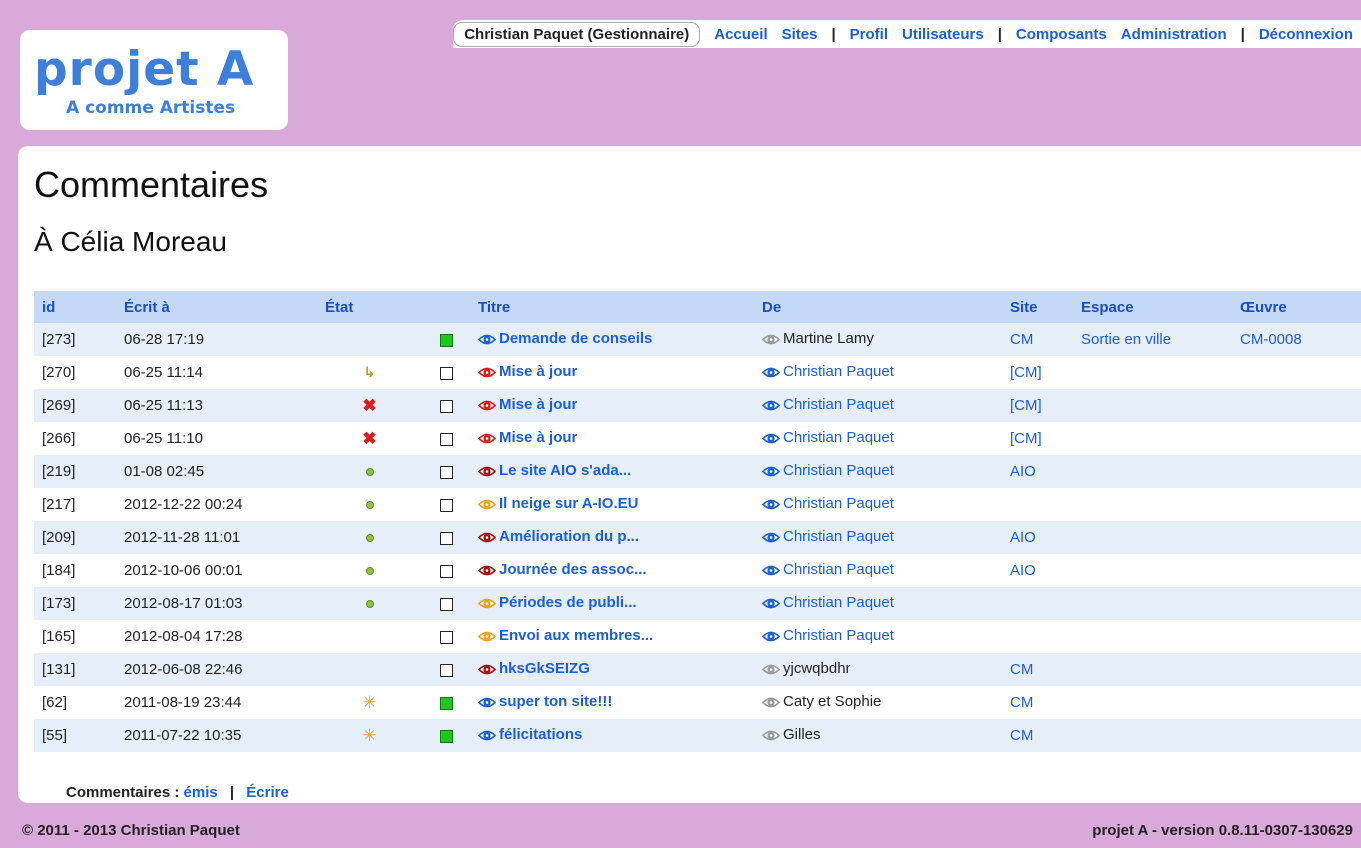  What do you see at coordinates (123, 792) in the screenshot?
I see `comments-label: Commentaires :` at bounding box center [123, 792].